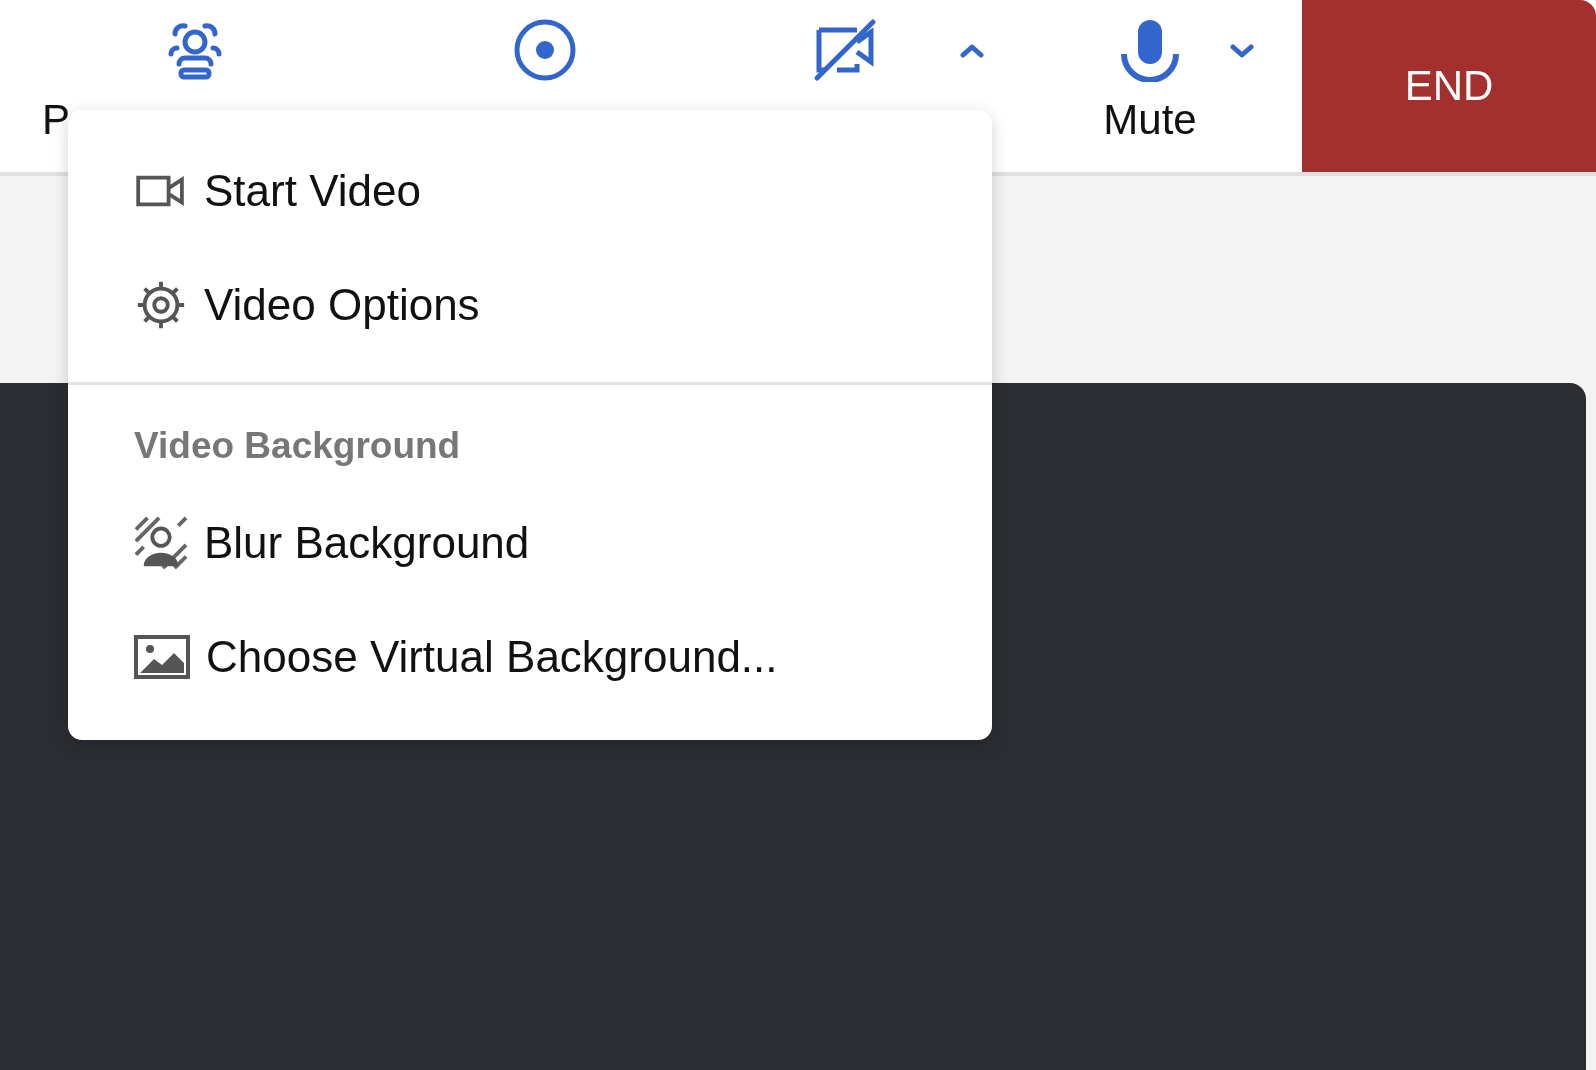  I want to click on menu-item: Blur Background, so click(530, 543).